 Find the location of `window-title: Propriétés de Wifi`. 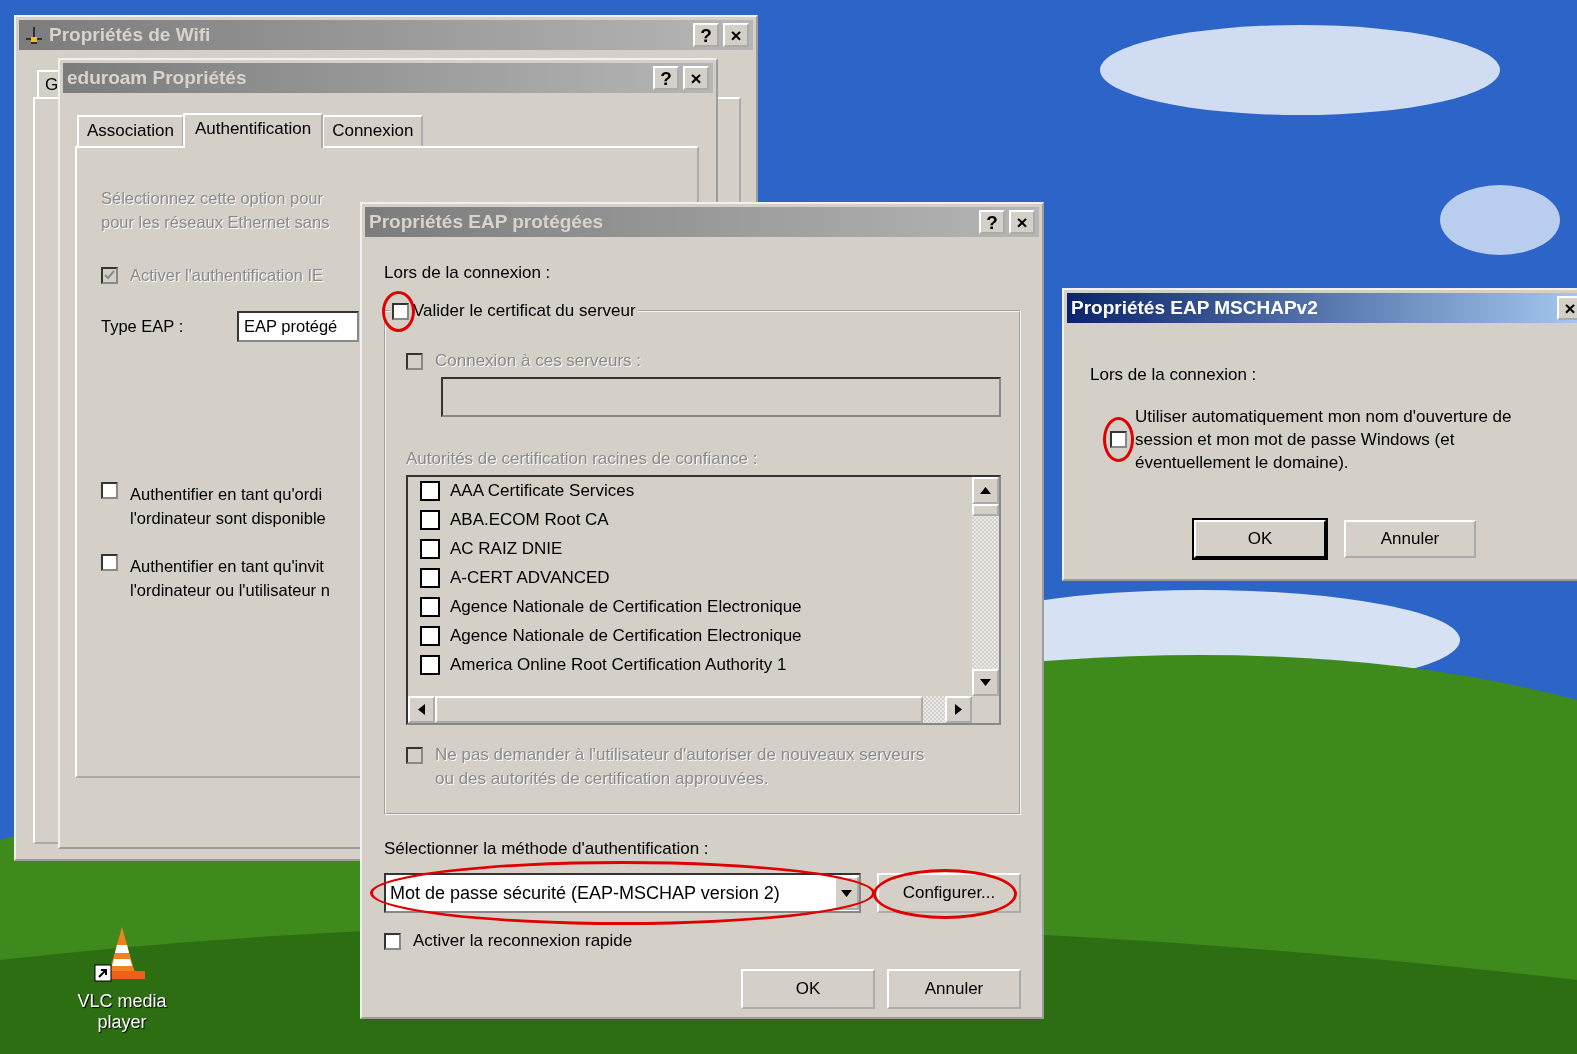

window-title: Propriétés de Wifi is located at coordinates (130, 35).